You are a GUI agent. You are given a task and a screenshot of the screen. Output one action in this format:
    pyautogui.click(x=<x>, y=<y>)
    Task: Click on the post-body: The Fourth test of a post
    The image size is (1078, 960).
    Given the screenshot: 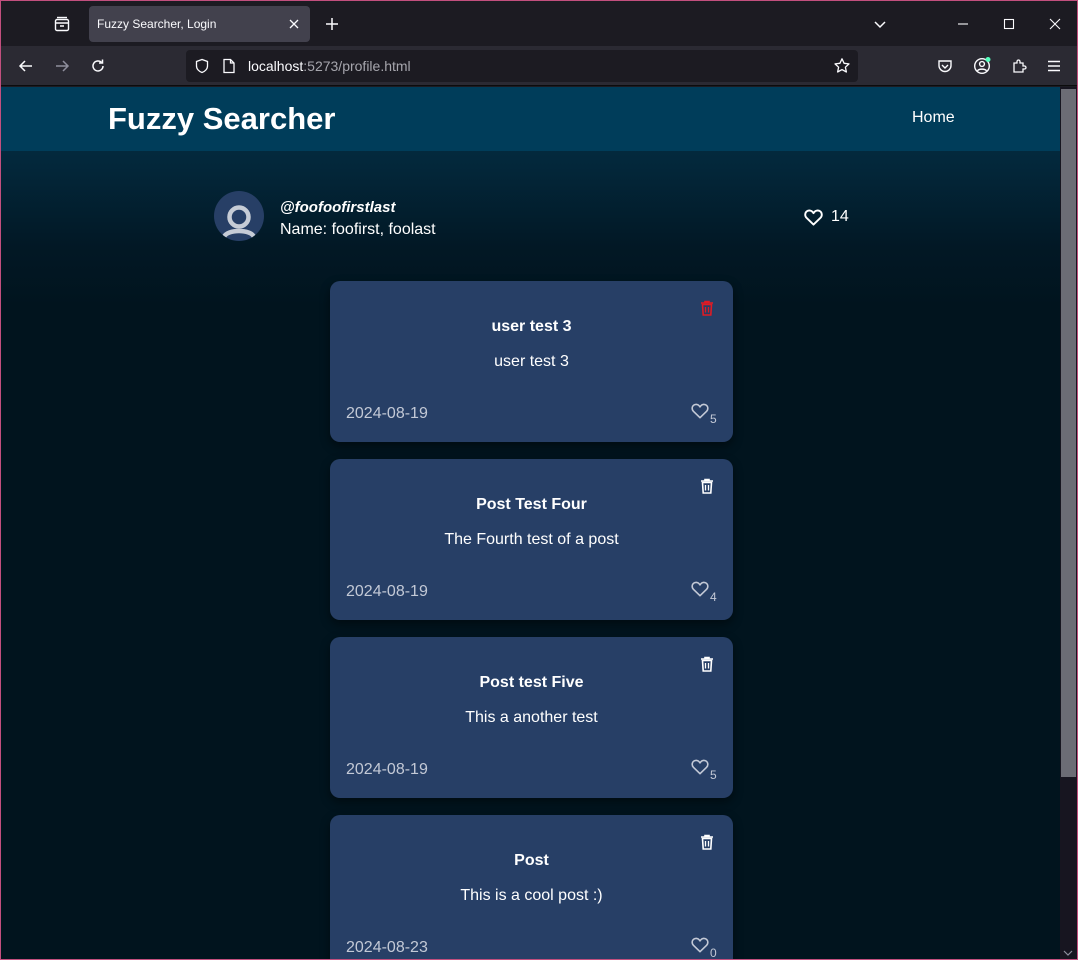 What is the action you would take?
    pyautogui.click(x=531, y=539)
    